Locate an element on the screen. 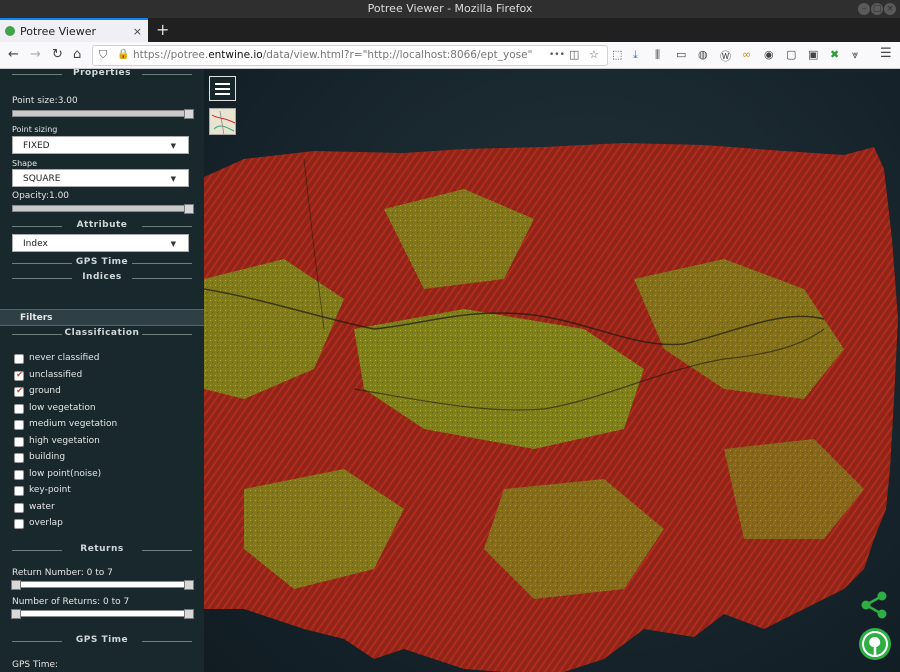 The height and width of the screenshot is (672, 900). point-sizing-label: Point sizing is located at coordinates (35, 129).